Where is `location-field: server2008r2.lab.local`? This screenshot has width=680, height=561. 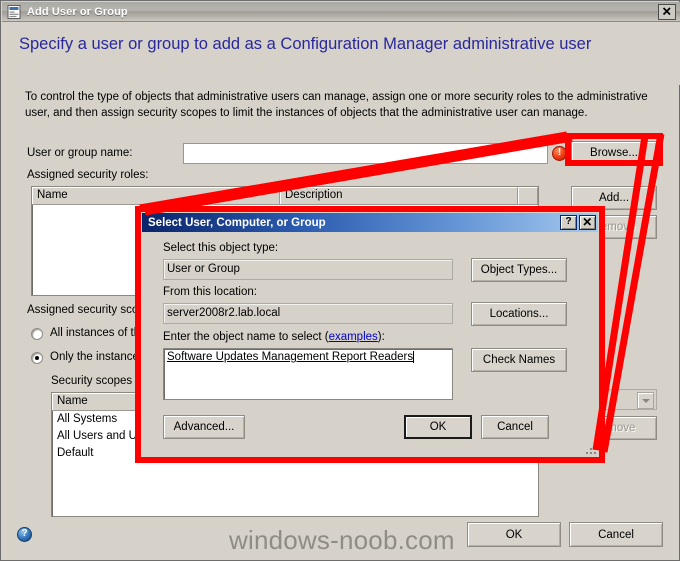
location-field: server2008r2.lab.local is located at coordinates (308, 313).